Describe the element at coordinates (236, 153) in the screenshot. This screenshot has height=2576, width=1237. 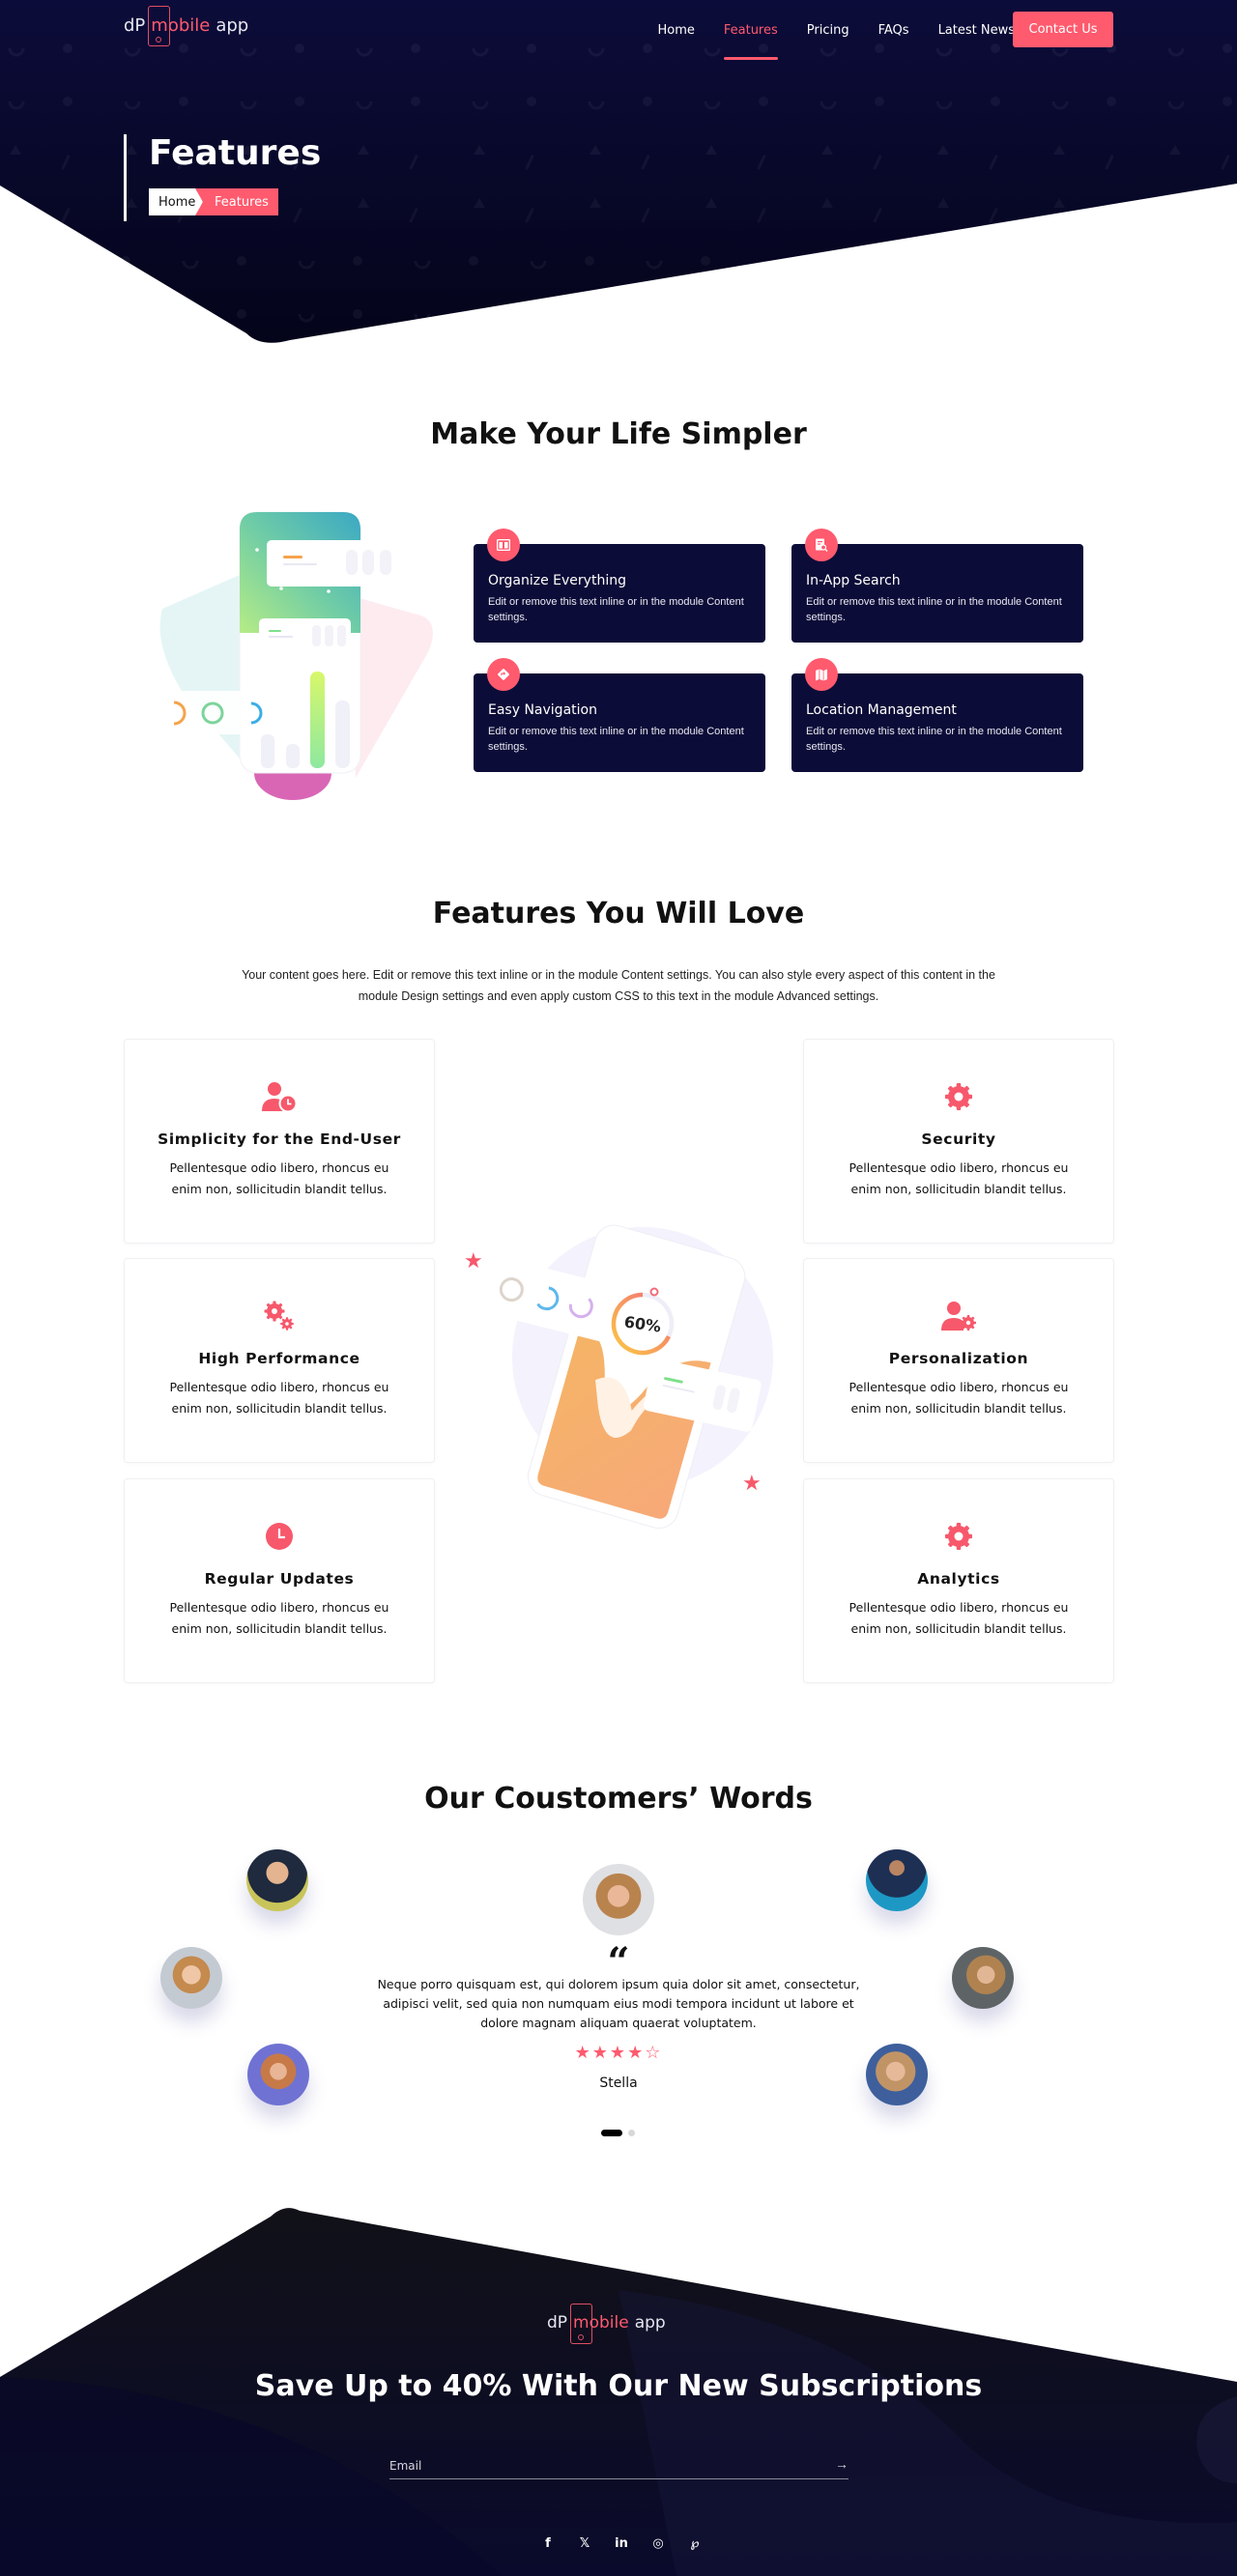
I see `page-title: Features` at that location.